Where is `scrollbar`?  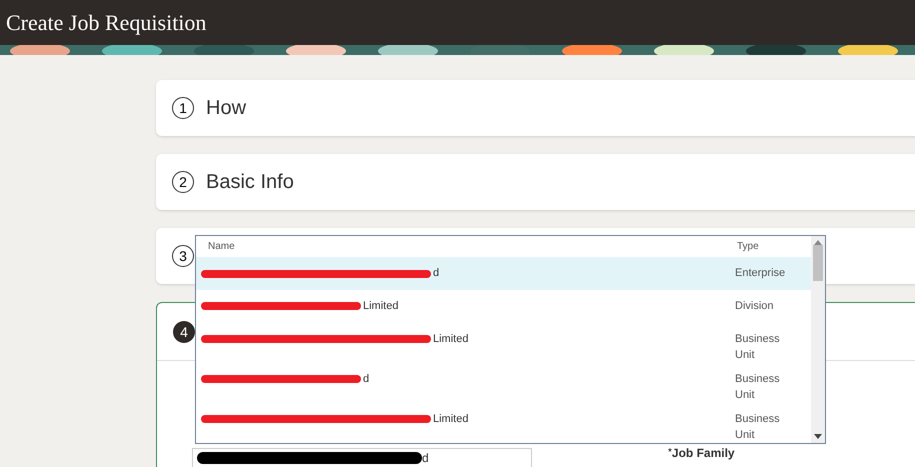 scrollbar is located at coordinates (818, 339).